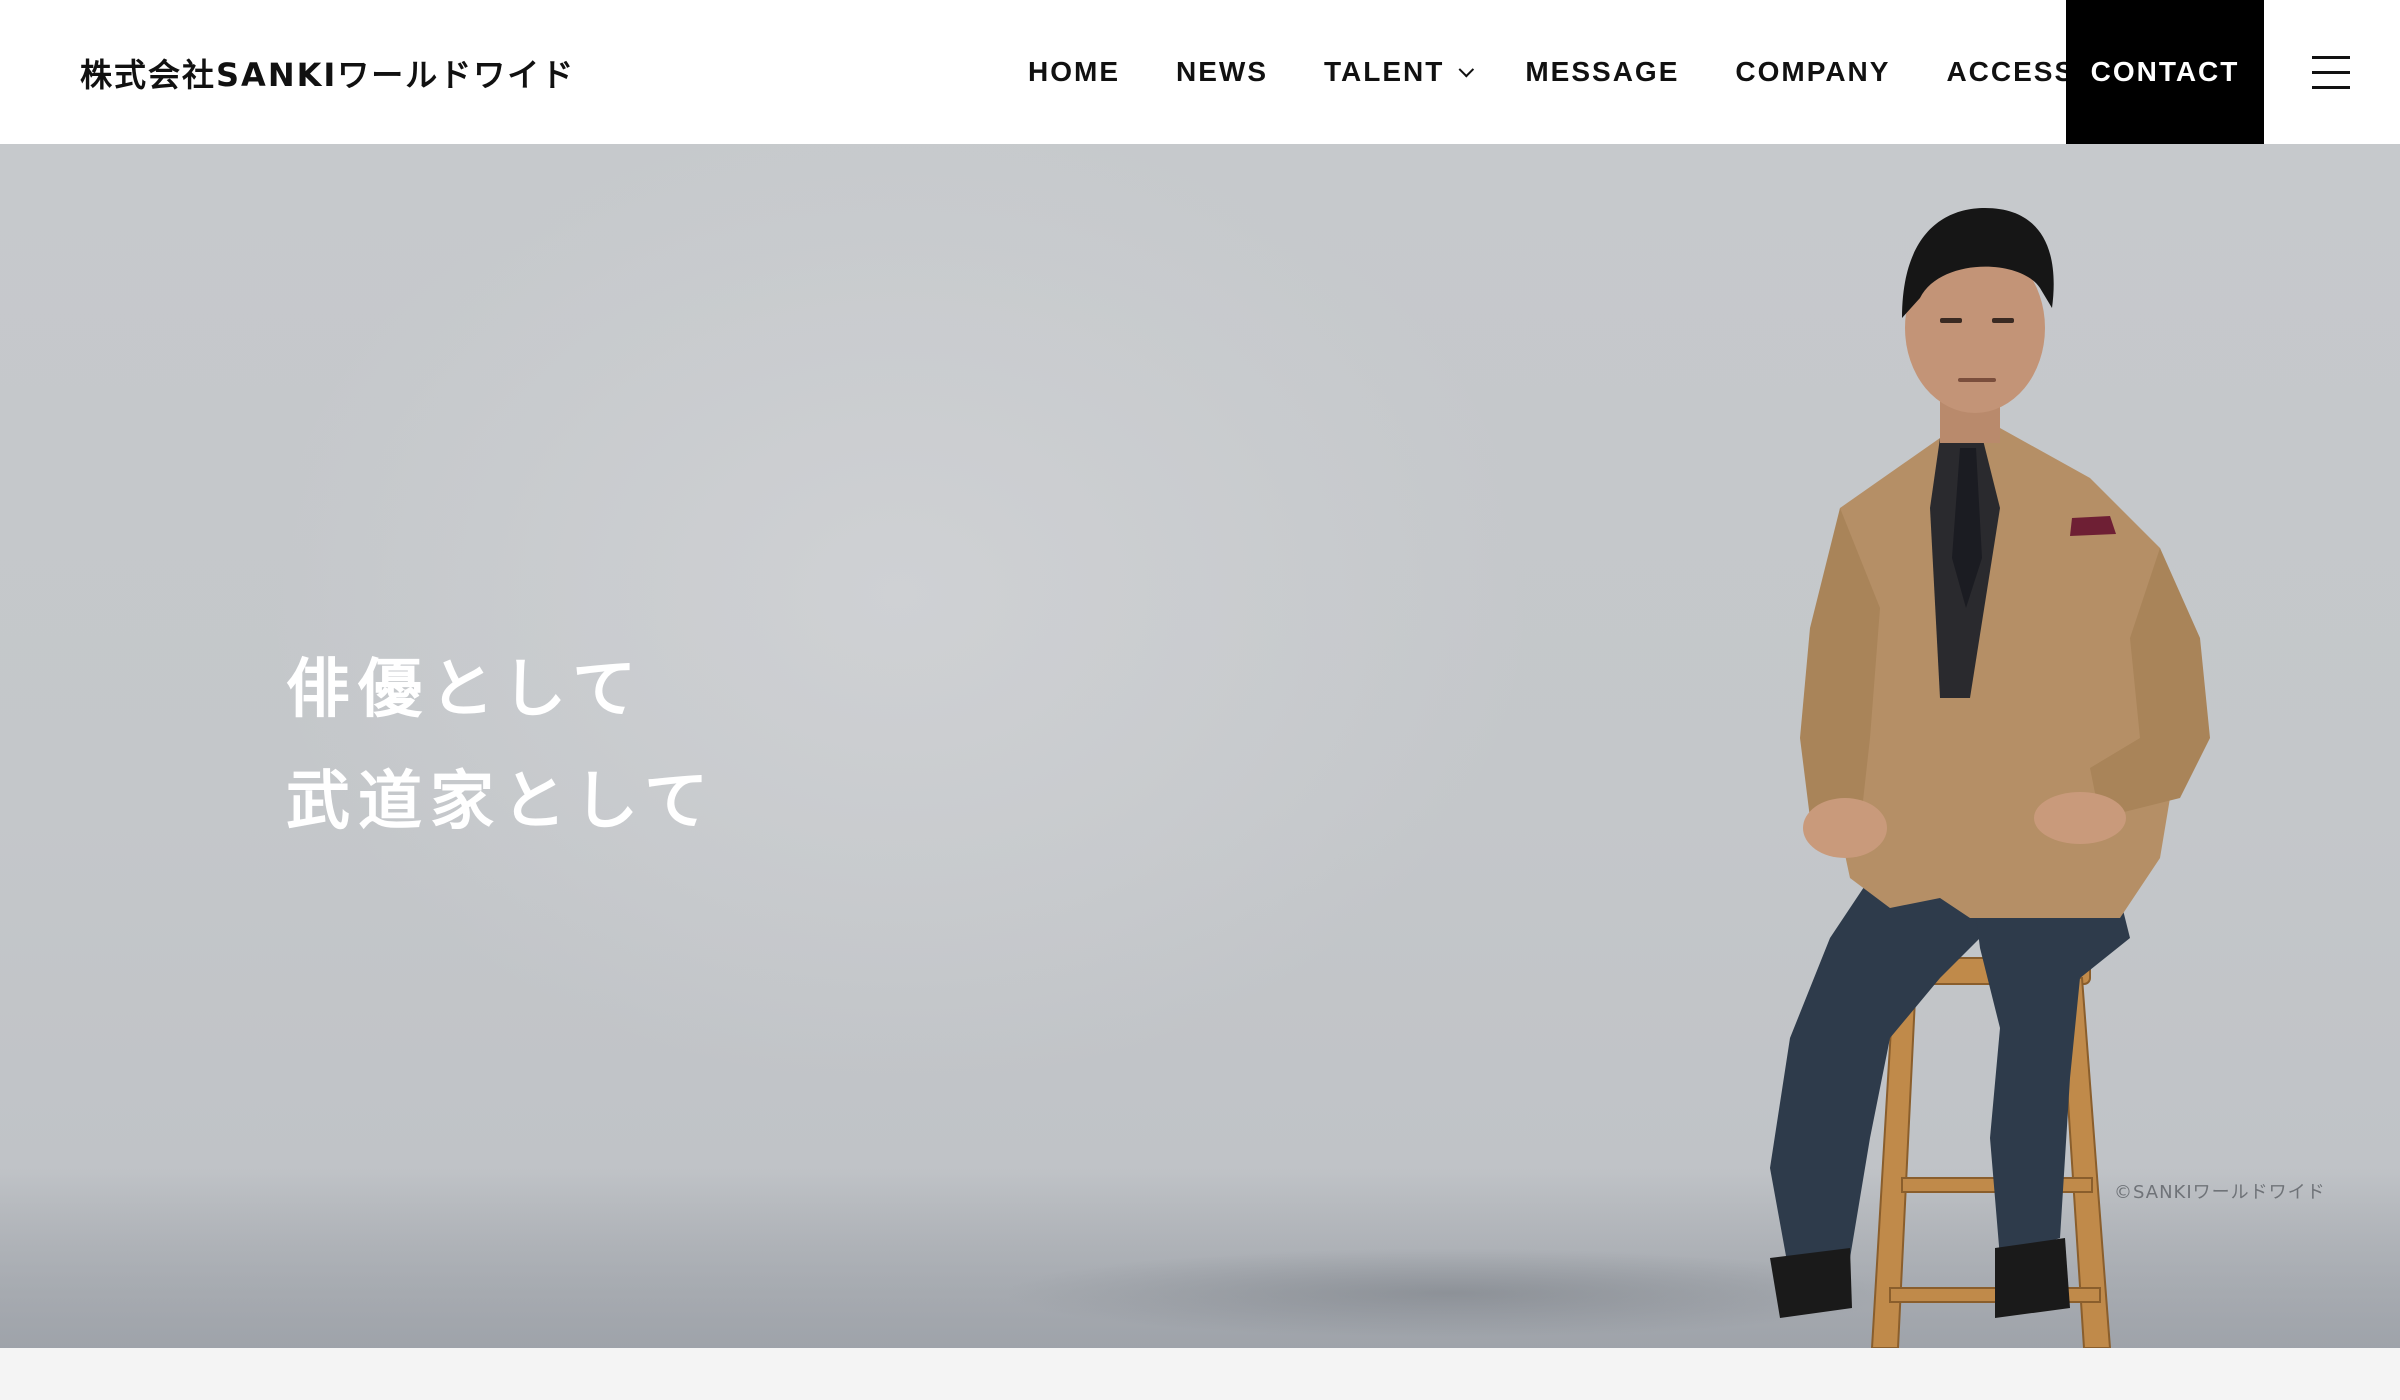 Image resolution: width=2400 pixels, height=1400 pixels. I want to click on page-bottom-band, so click(1200, 1374).